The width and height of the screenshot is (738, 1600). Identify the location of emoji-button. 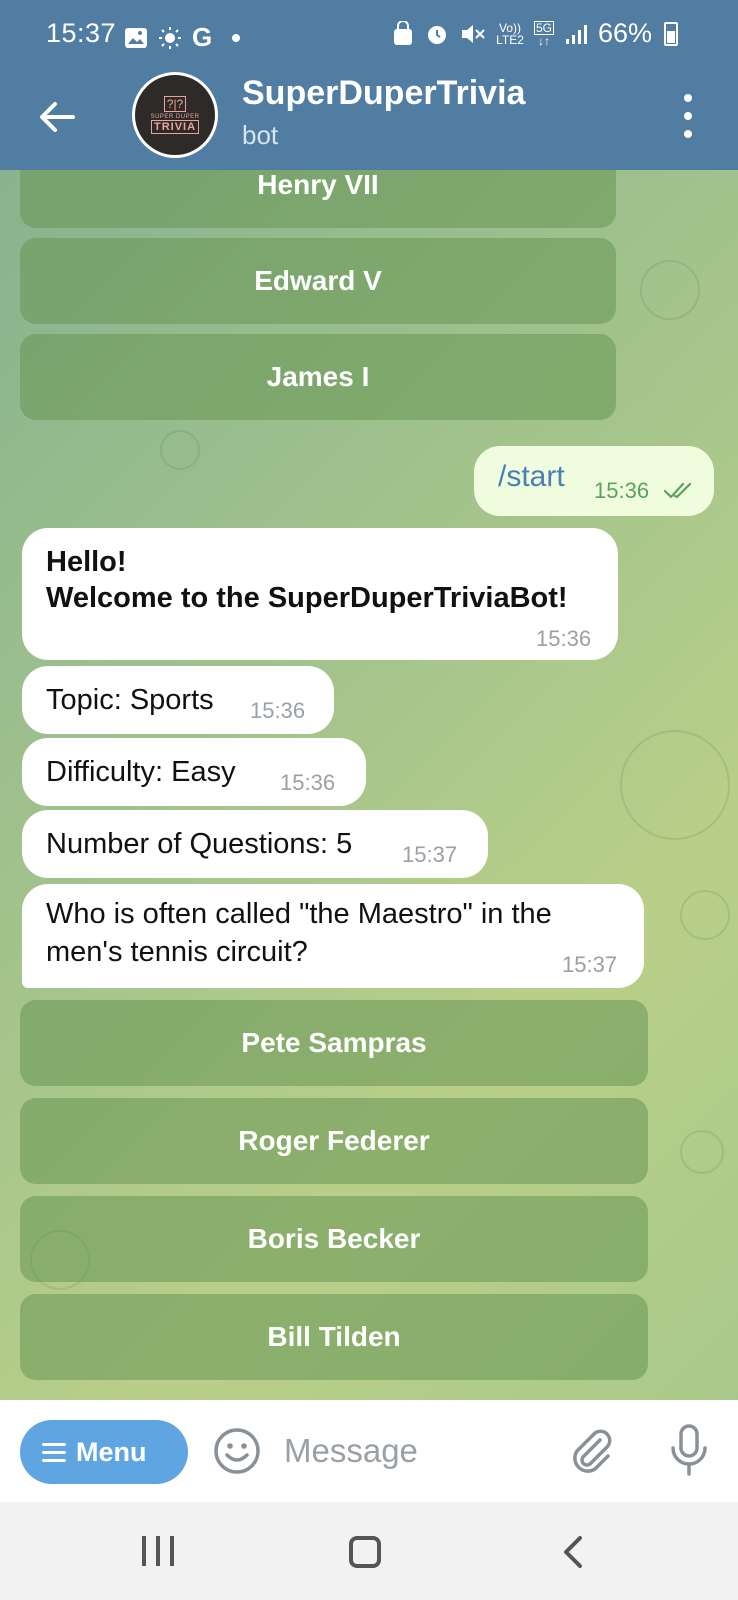
(237, 1451).